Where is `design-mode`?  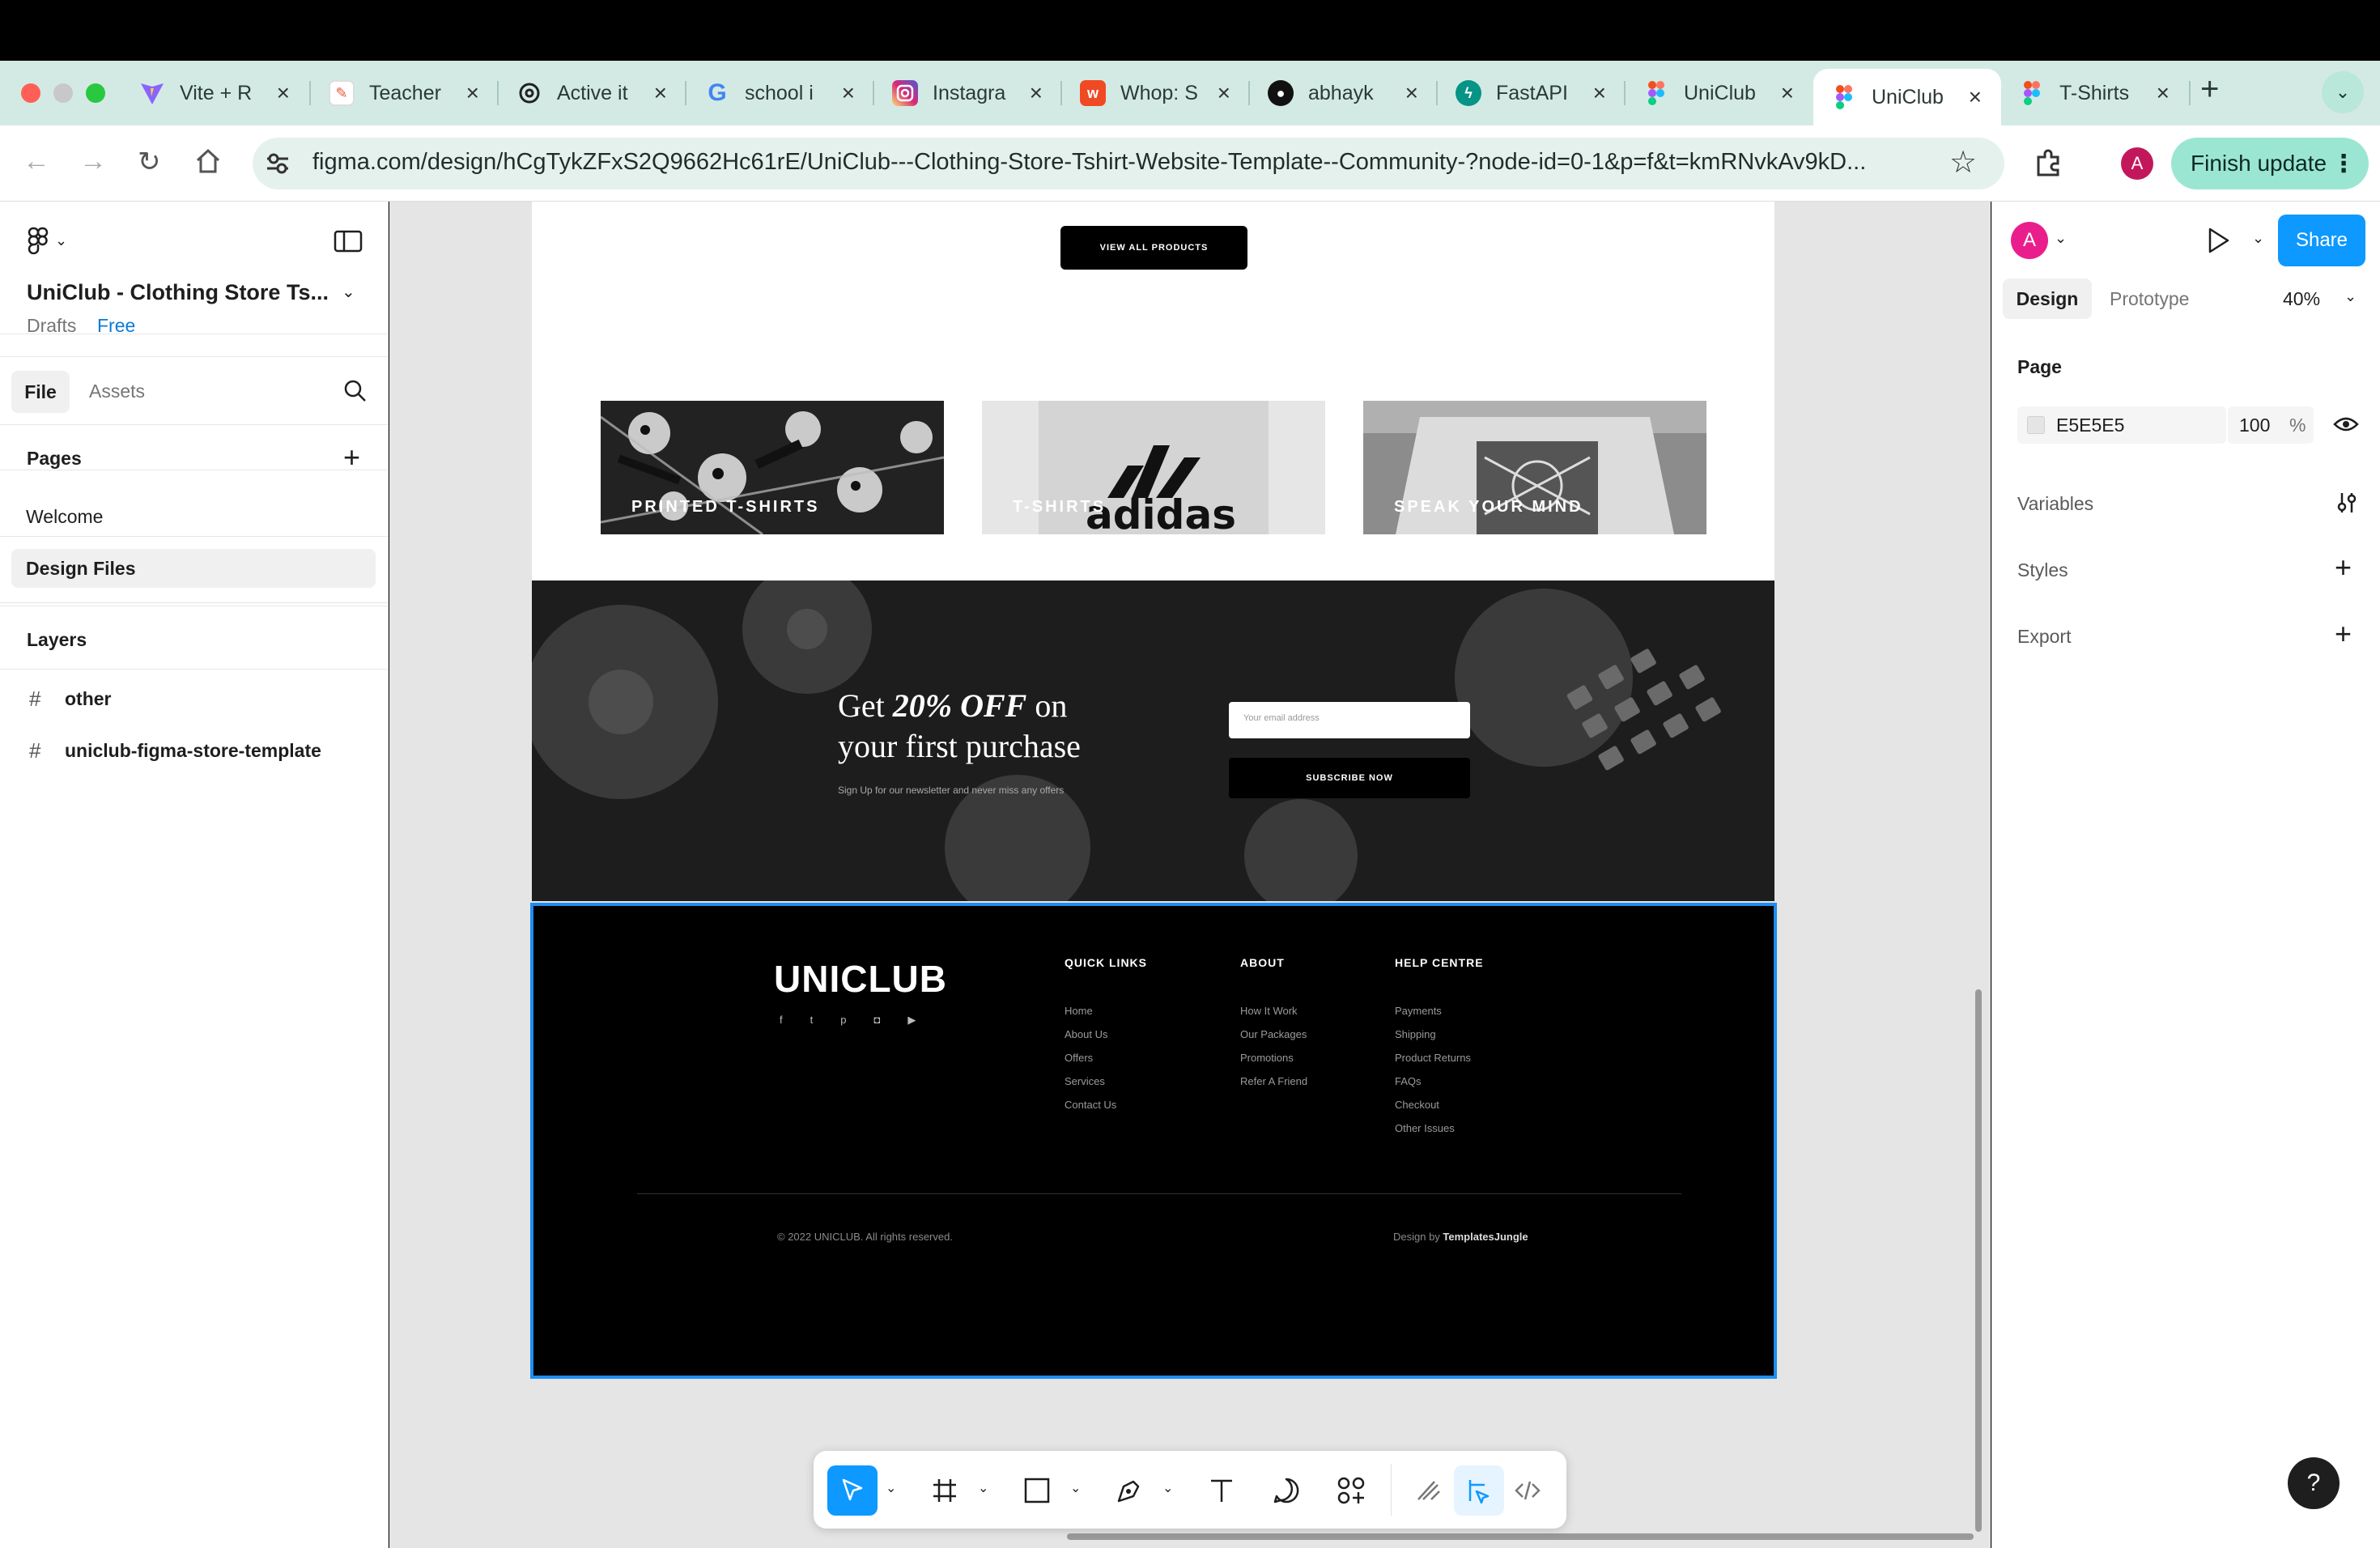
design-mode is located at coordinates (1479, 1490).